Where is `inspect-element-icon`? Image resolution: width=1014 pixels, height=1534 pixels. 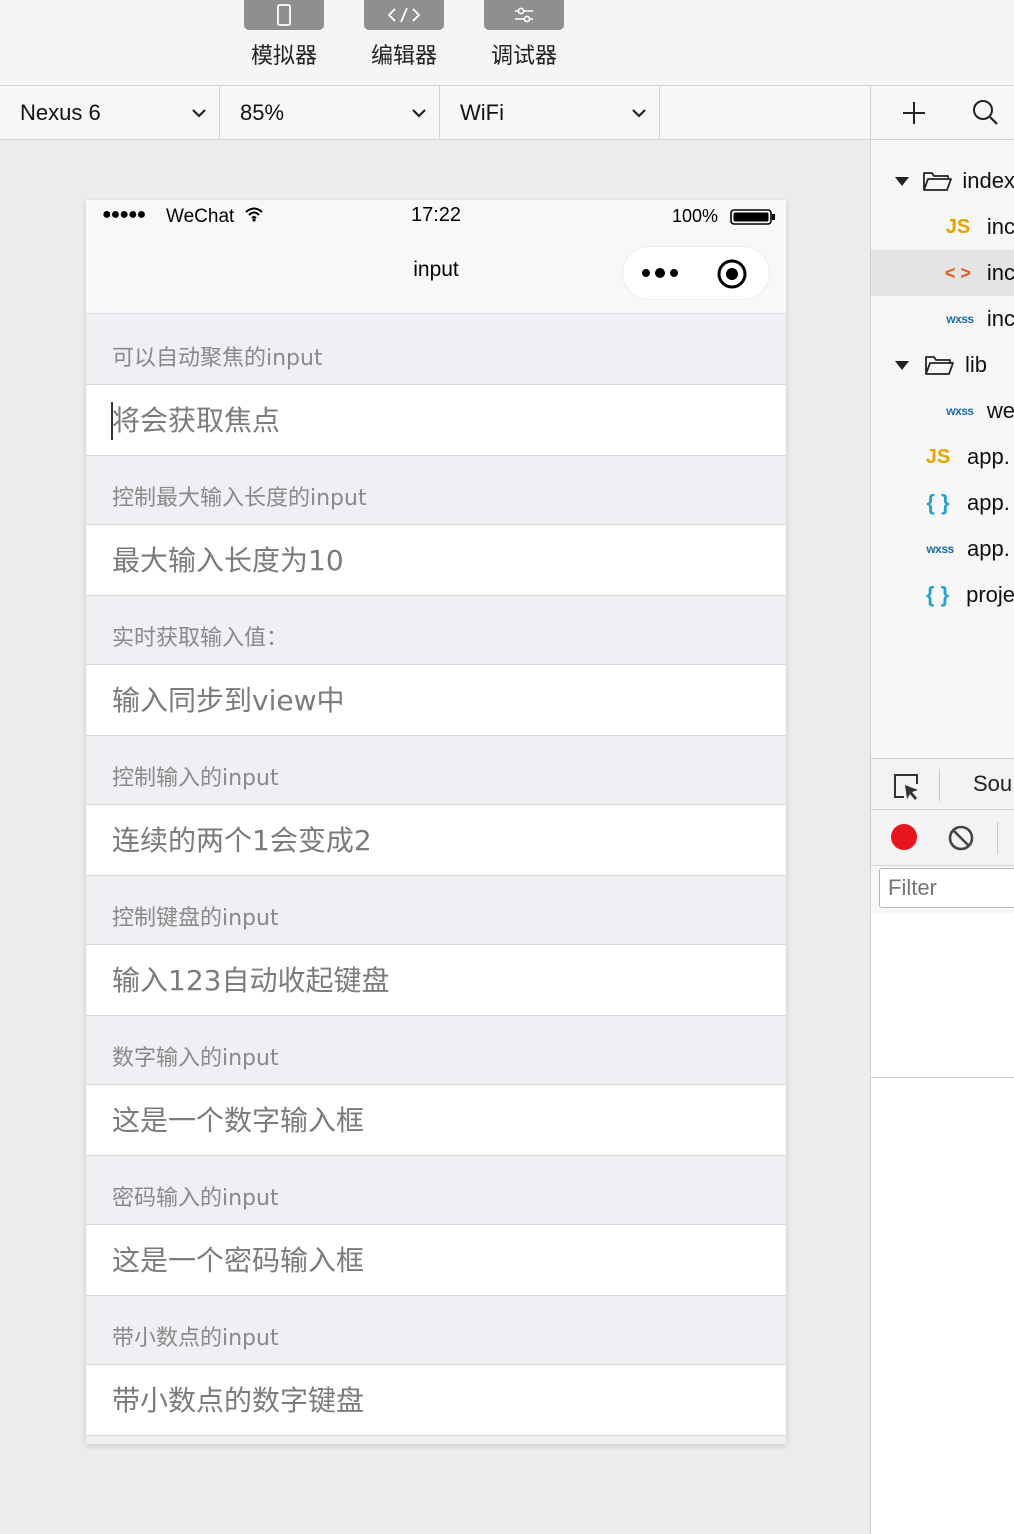
inspect-element-icon is located at coordinates (906, 788).